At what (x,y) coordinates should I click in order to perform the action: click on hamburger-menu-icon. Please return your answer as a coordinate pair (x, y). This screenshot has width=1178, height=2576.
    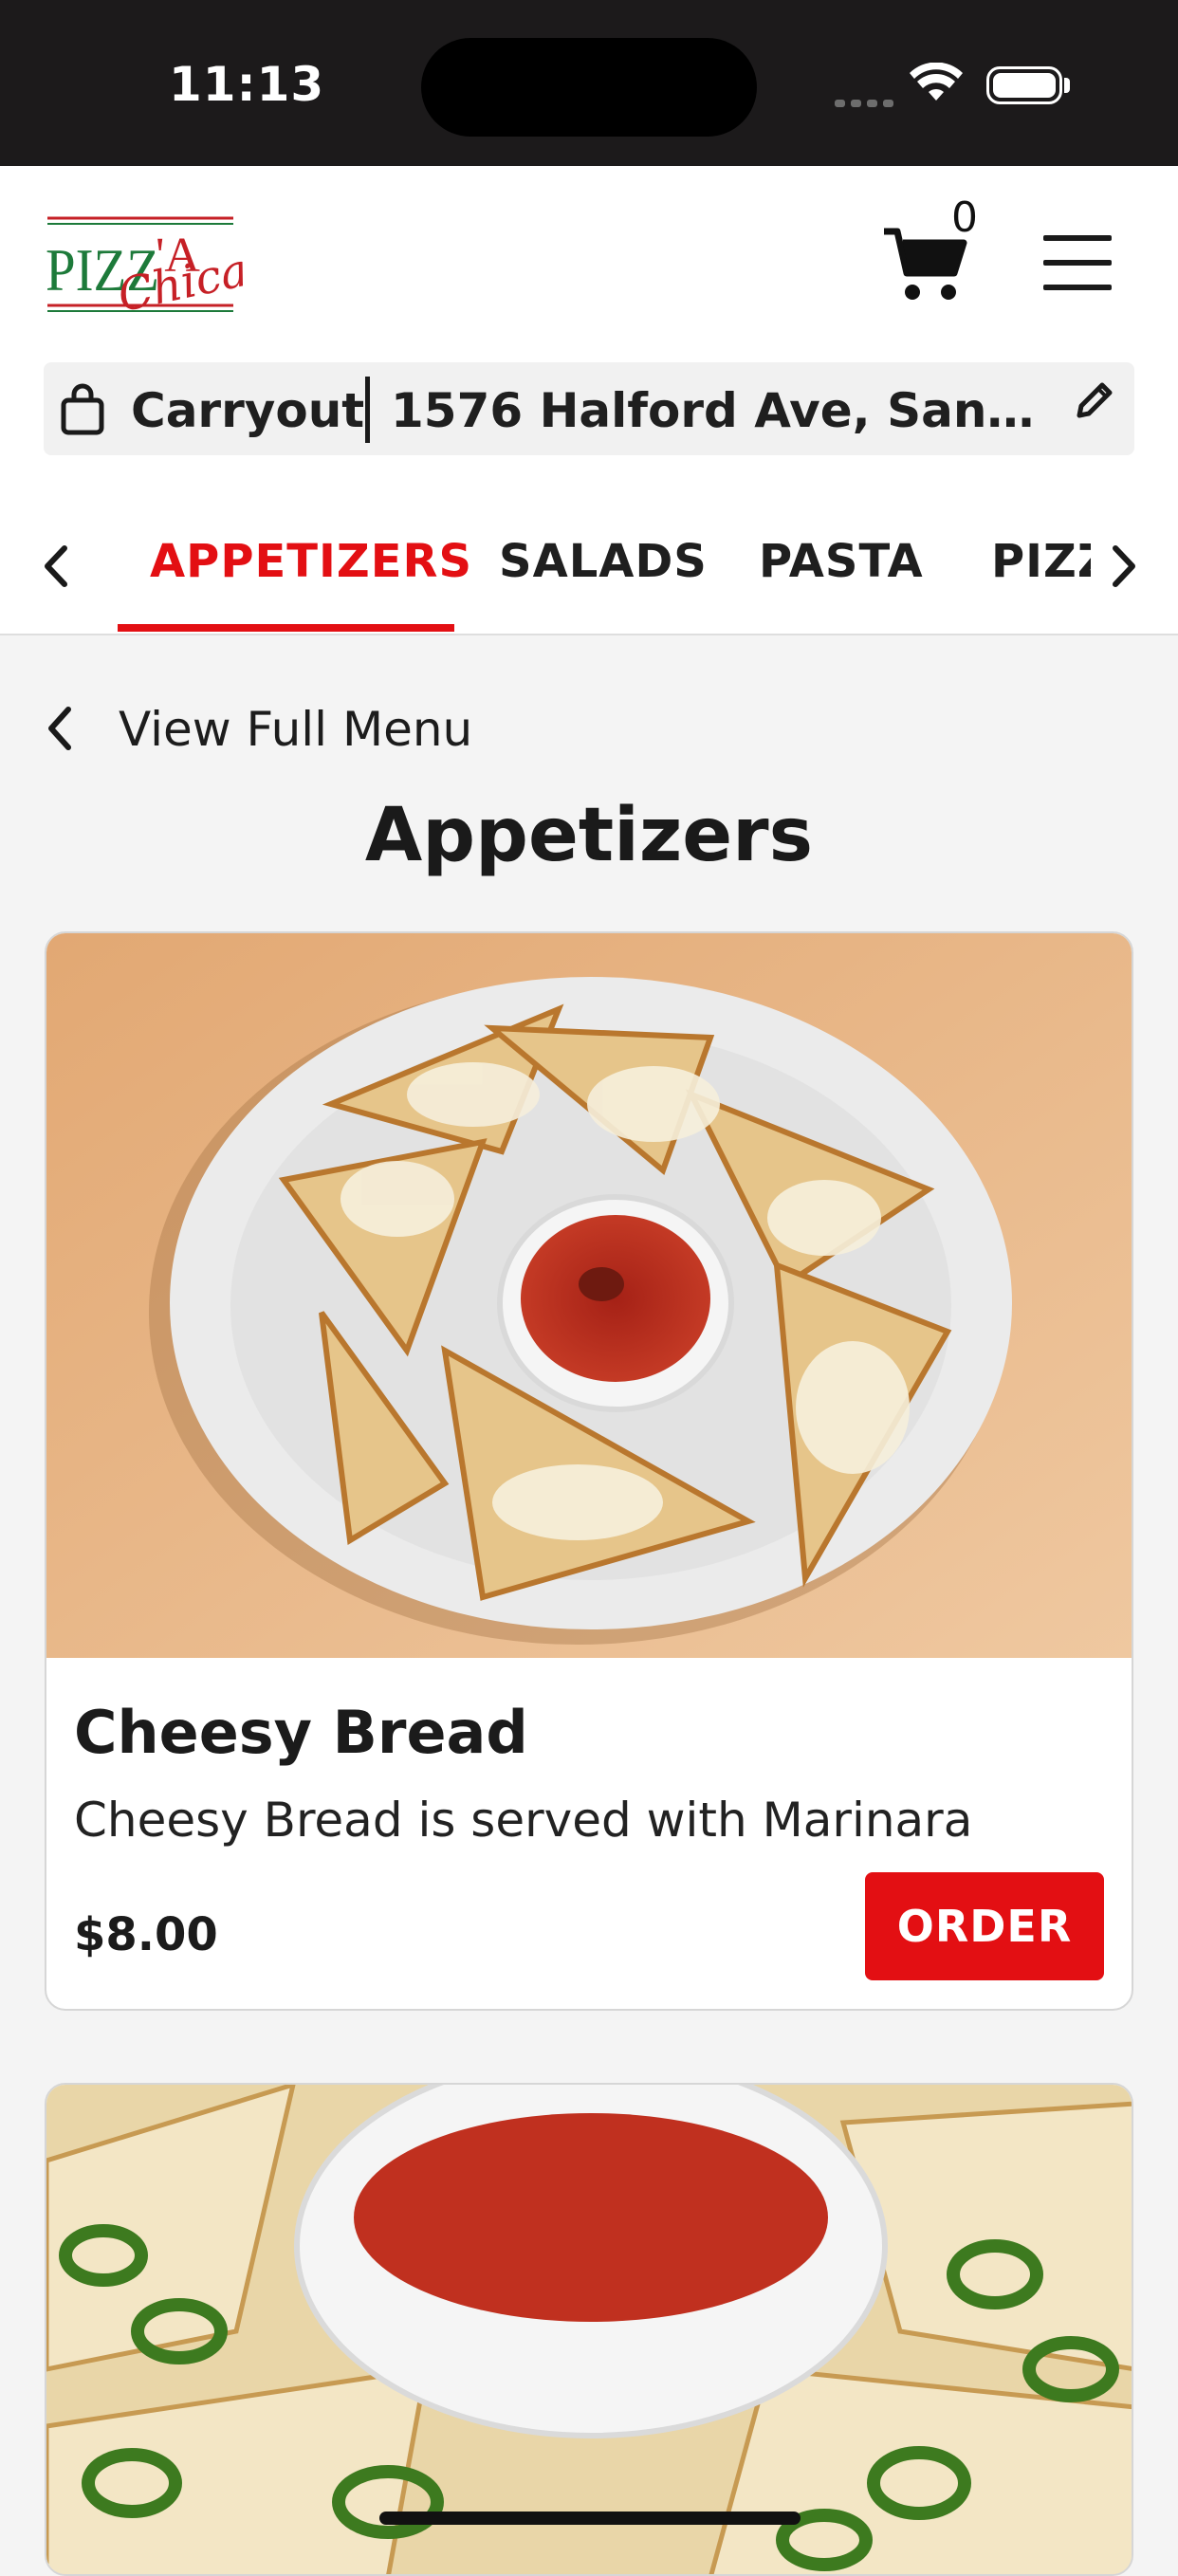
    Looking at the image, I should click on (1079, 262).